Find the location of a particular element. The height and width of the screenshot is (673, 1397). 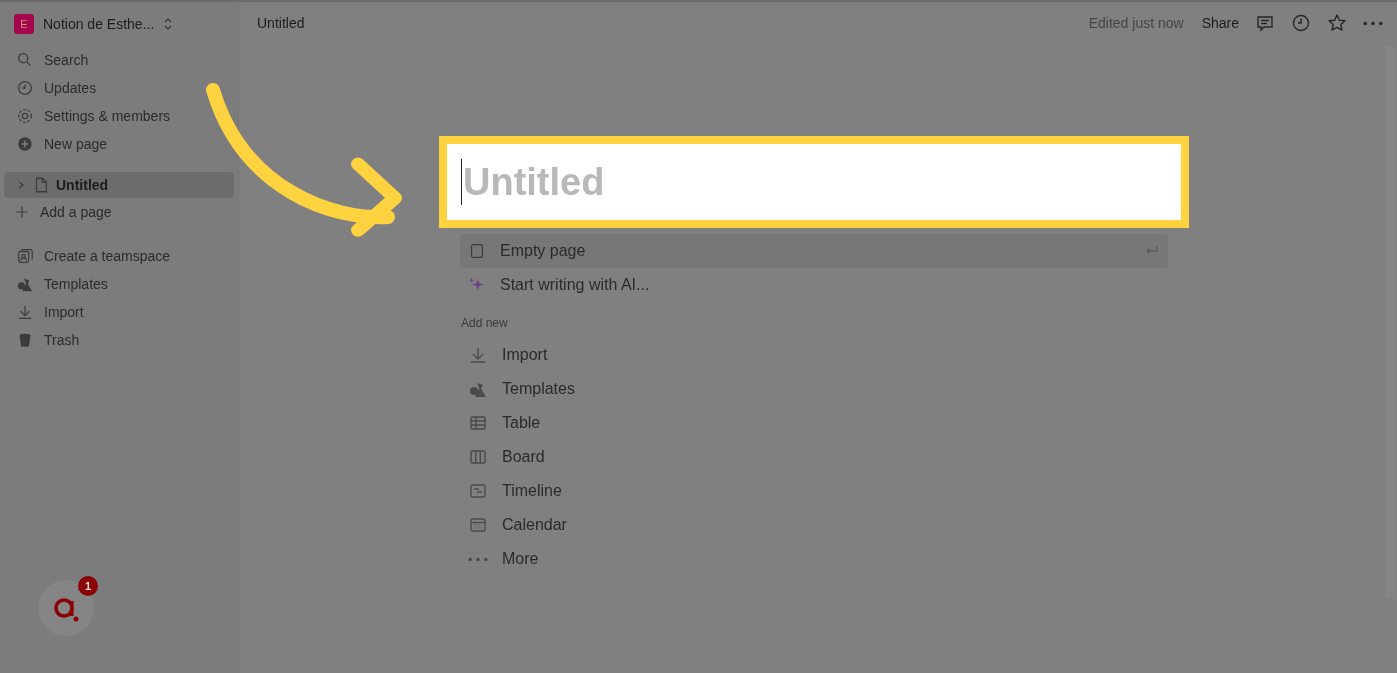

share-button: Share is located at coordinates (1220, 23).